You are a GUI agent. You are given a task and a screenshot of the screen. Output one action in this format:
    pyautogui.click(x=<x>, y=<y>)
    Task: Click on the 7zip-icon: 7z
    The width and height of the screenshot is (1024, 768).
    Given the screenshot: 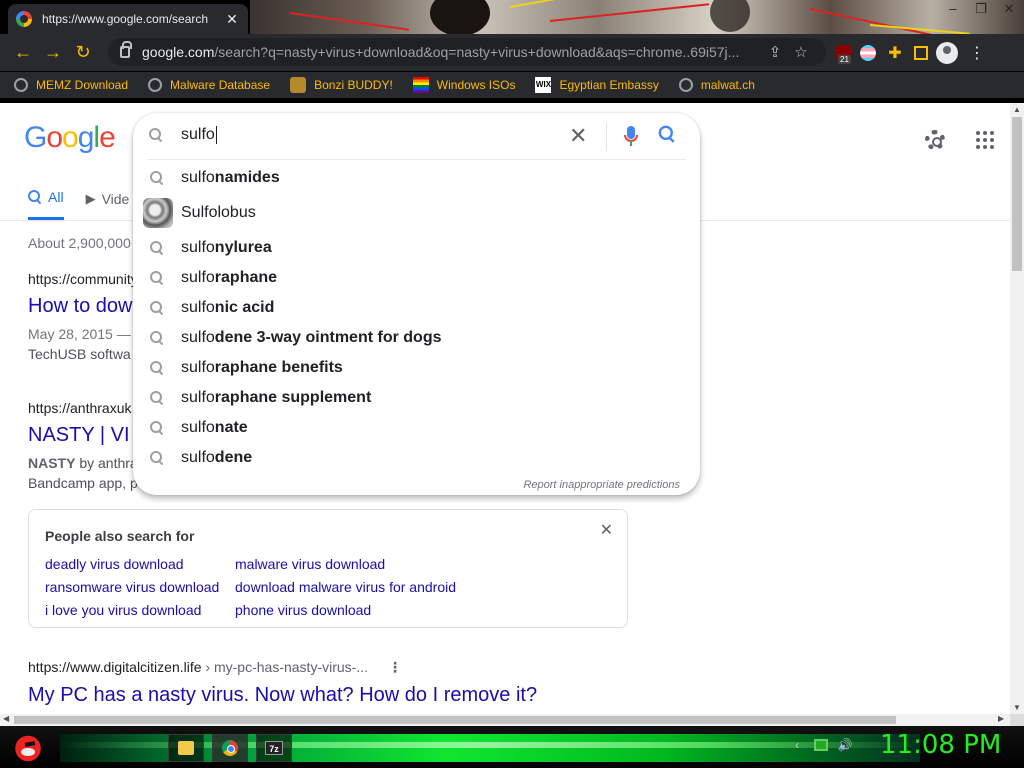 What is the action you would take?
    pyautogui.click(x=274, y=748)
    